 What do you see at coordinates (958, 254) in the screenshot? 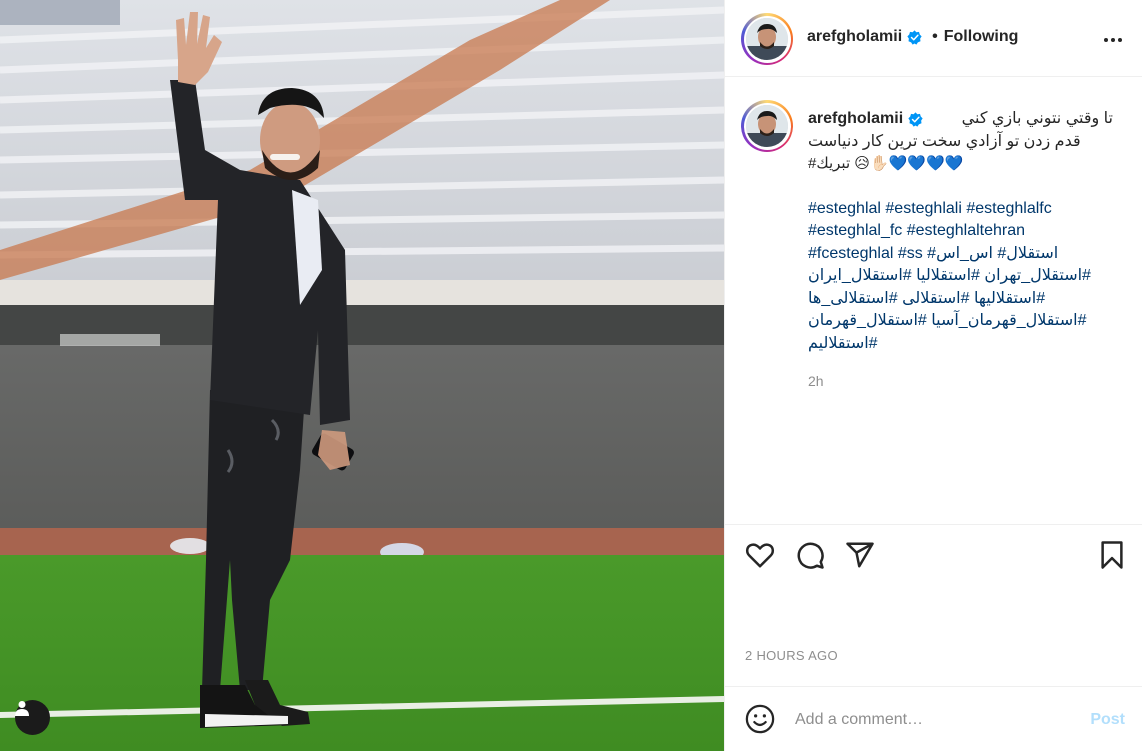
I see `hashtag-line: #fcesteghlal #ss #استقلال# اس_اس` at bounding box center [958, 254].